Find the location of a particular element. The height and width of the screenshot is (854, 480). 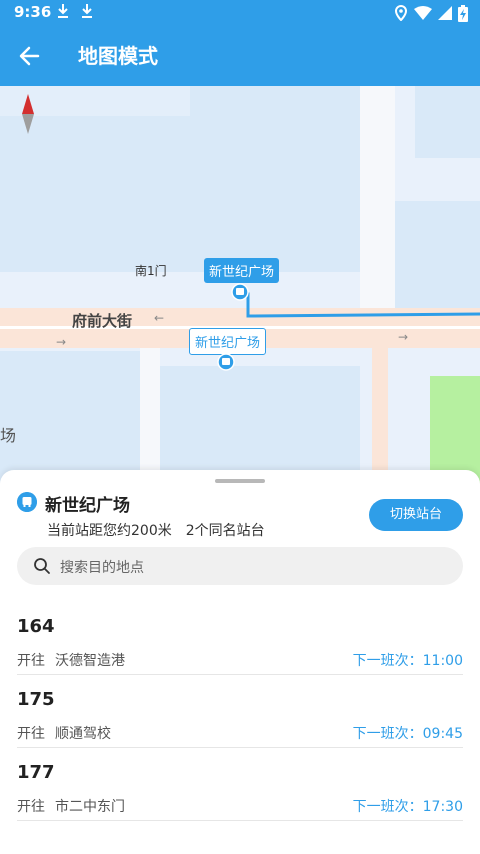

route-item: 175 开往 顺通驾校 下一班次：09:45 is located at coordinates (240, 711).